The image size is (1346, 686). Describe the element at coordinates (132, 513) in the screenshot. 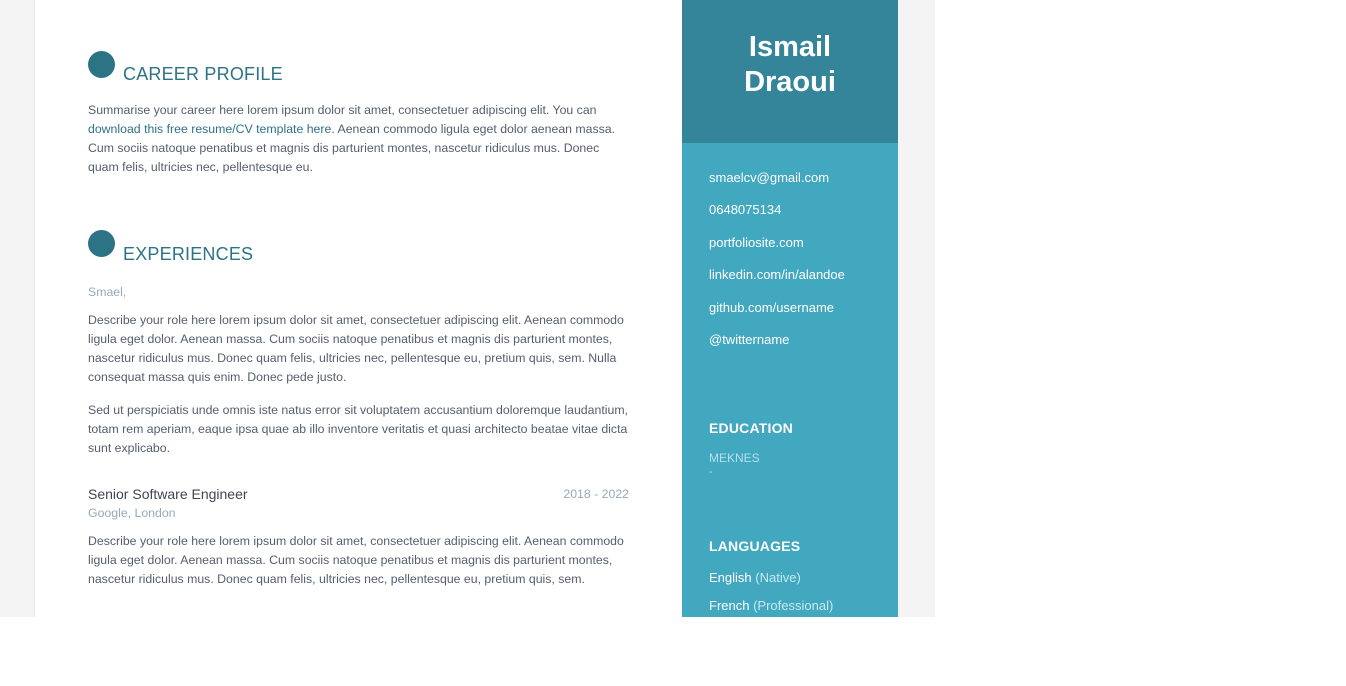

I see `job-company: Google, London` at that location.